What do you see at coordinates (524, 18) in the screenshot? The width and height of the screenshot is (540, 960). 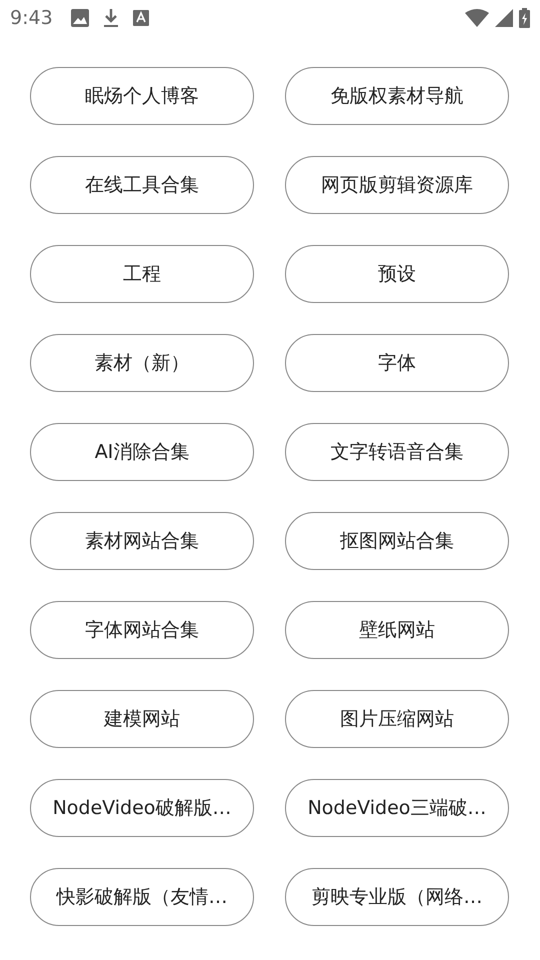 I see `battery-icon` at bounding box center [524, 18].